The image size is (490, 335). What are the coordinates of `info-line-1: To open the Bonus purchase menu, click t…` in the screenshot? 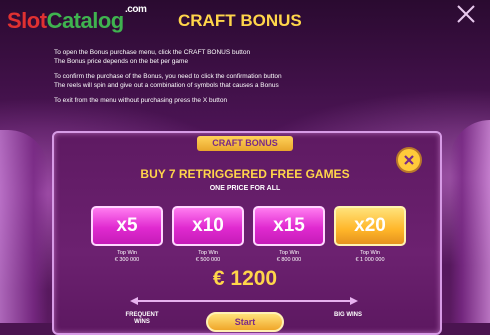 It's located at (152, 52).